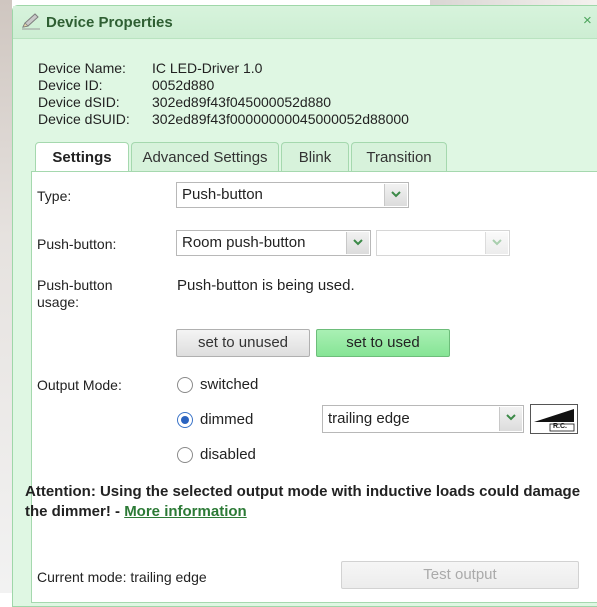  What do you see at coordinates (292, 195) in the screenshot?
I see `type-select: Push-button` at bounding box center [292, 195].